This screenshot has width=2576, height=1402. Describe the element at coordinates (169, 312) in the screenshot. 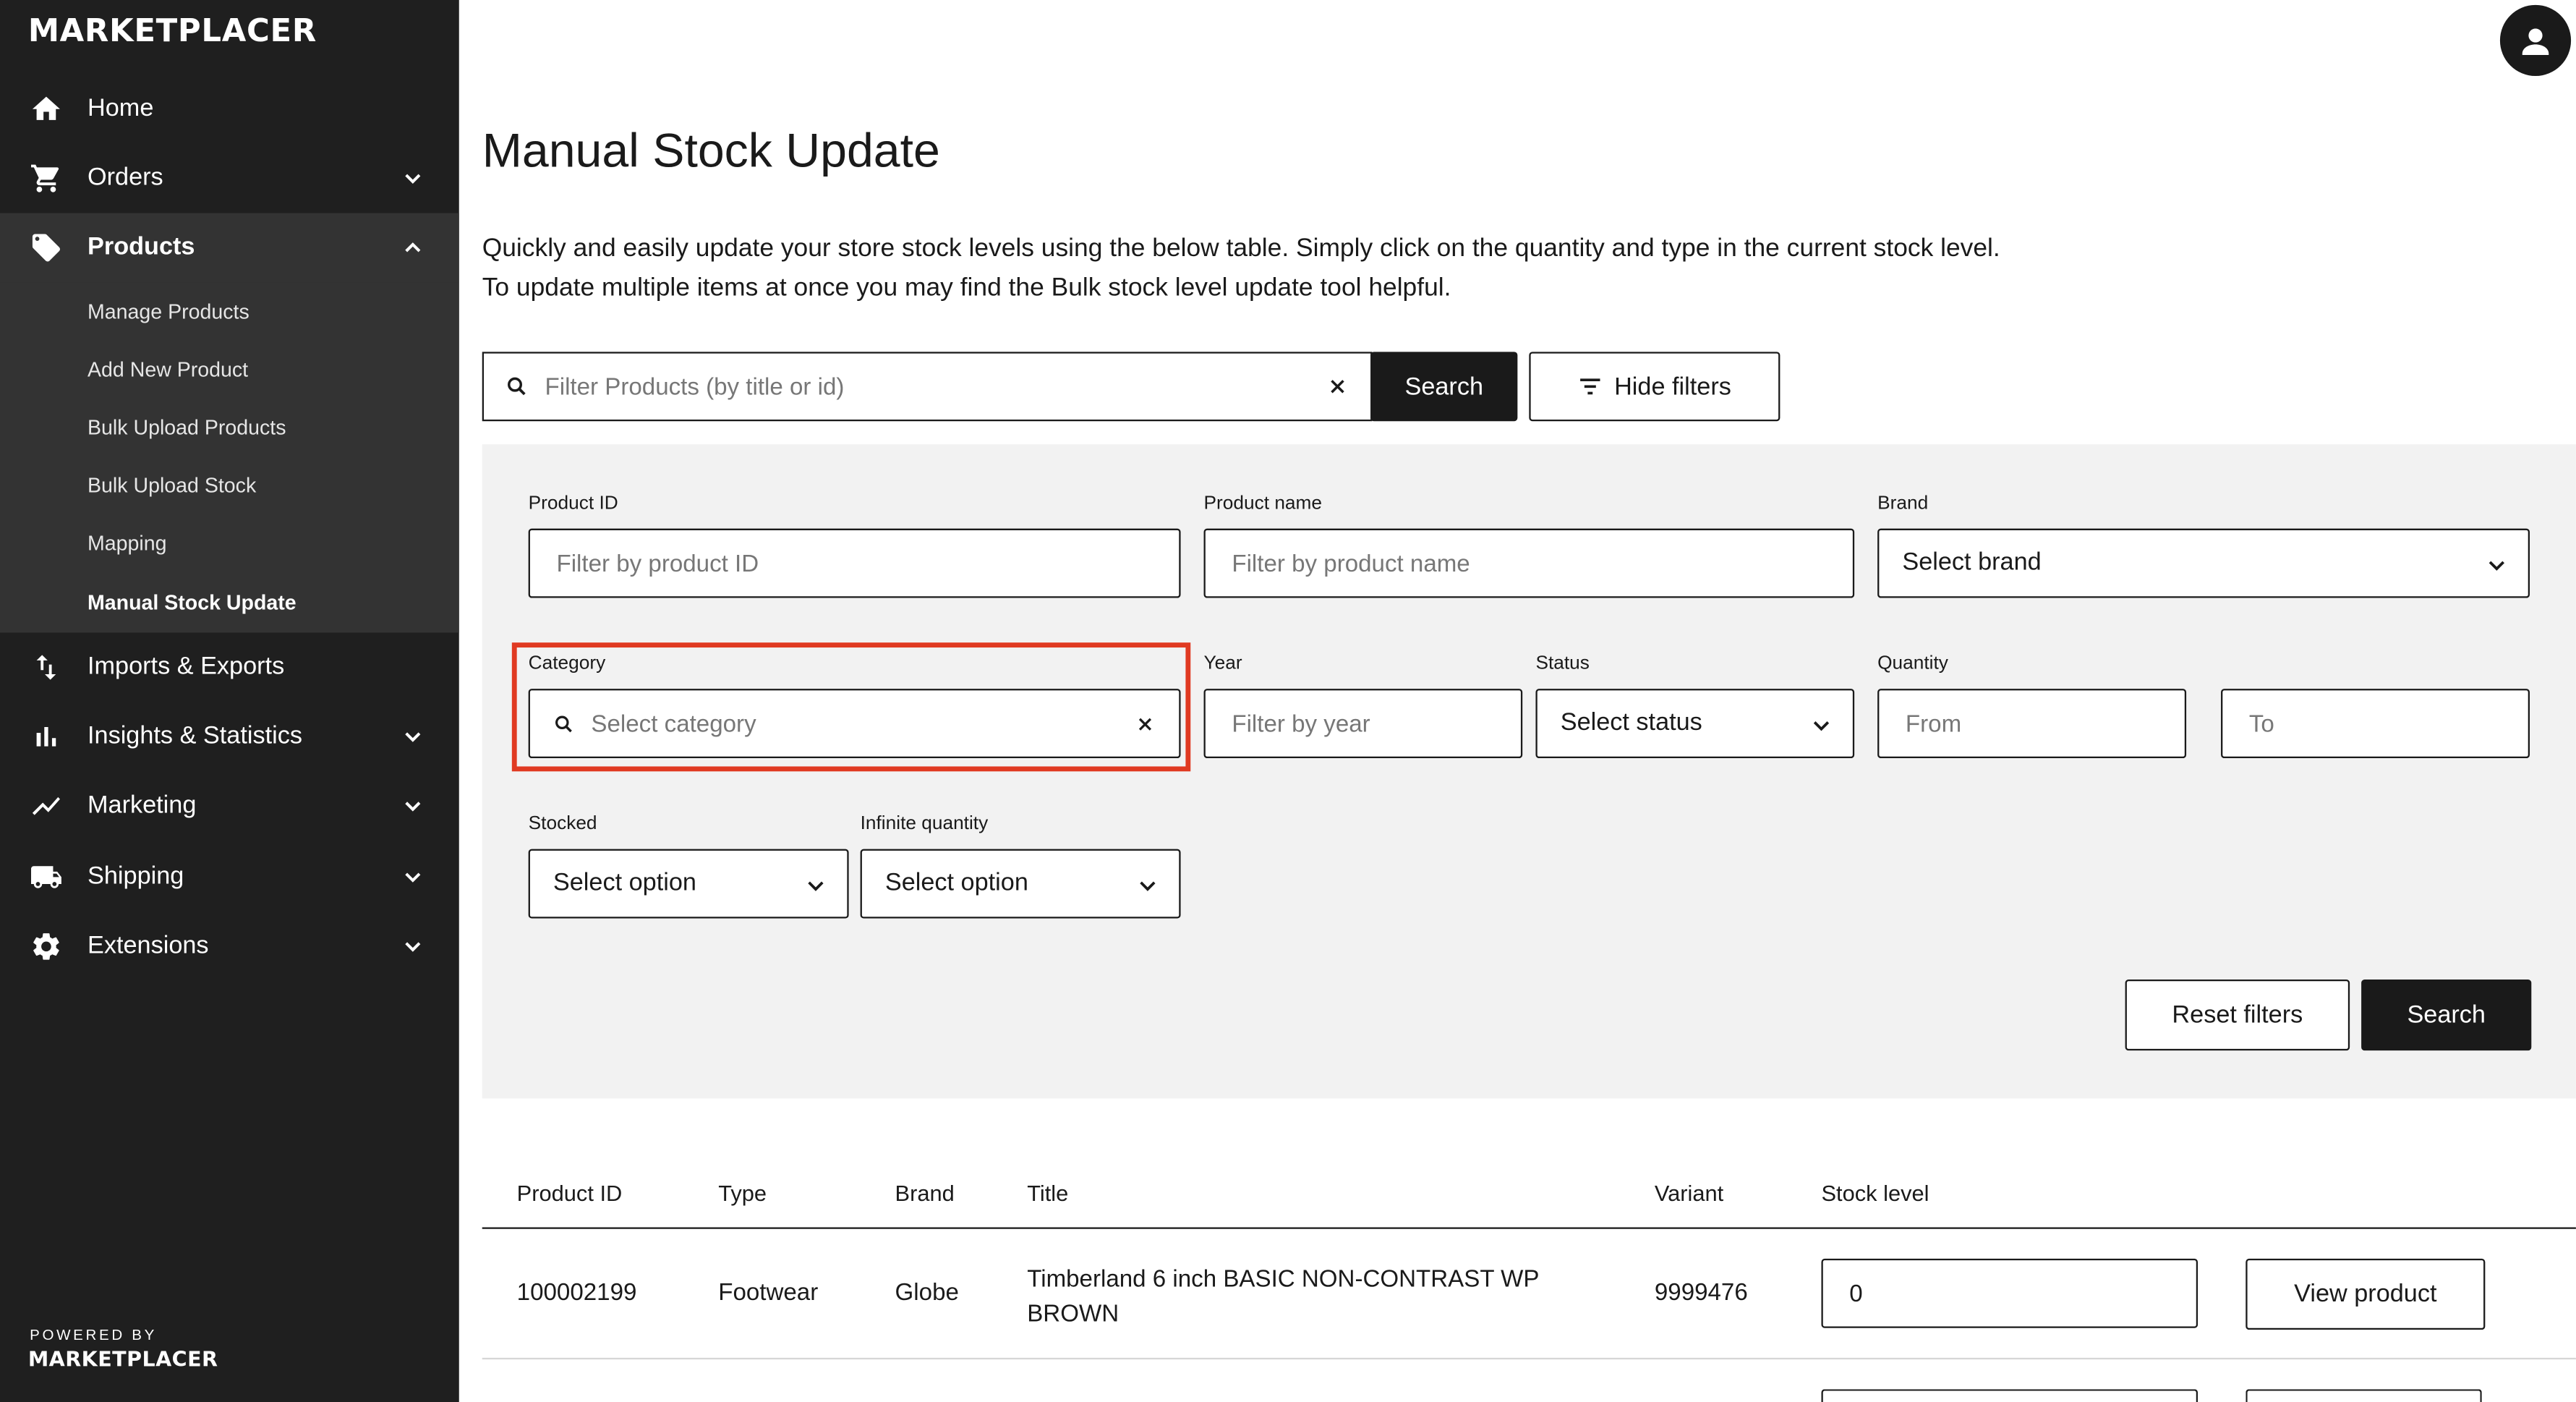

I see `sidebar-subitem-manage-products: Manage Products` at that location.